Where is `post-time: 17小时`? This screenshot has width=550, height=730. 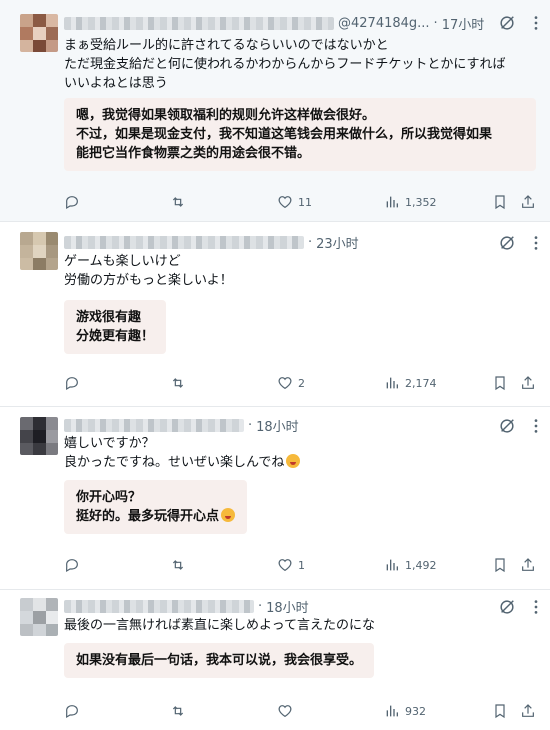 post-time: 17小时 is located at coordinates (463, 23).